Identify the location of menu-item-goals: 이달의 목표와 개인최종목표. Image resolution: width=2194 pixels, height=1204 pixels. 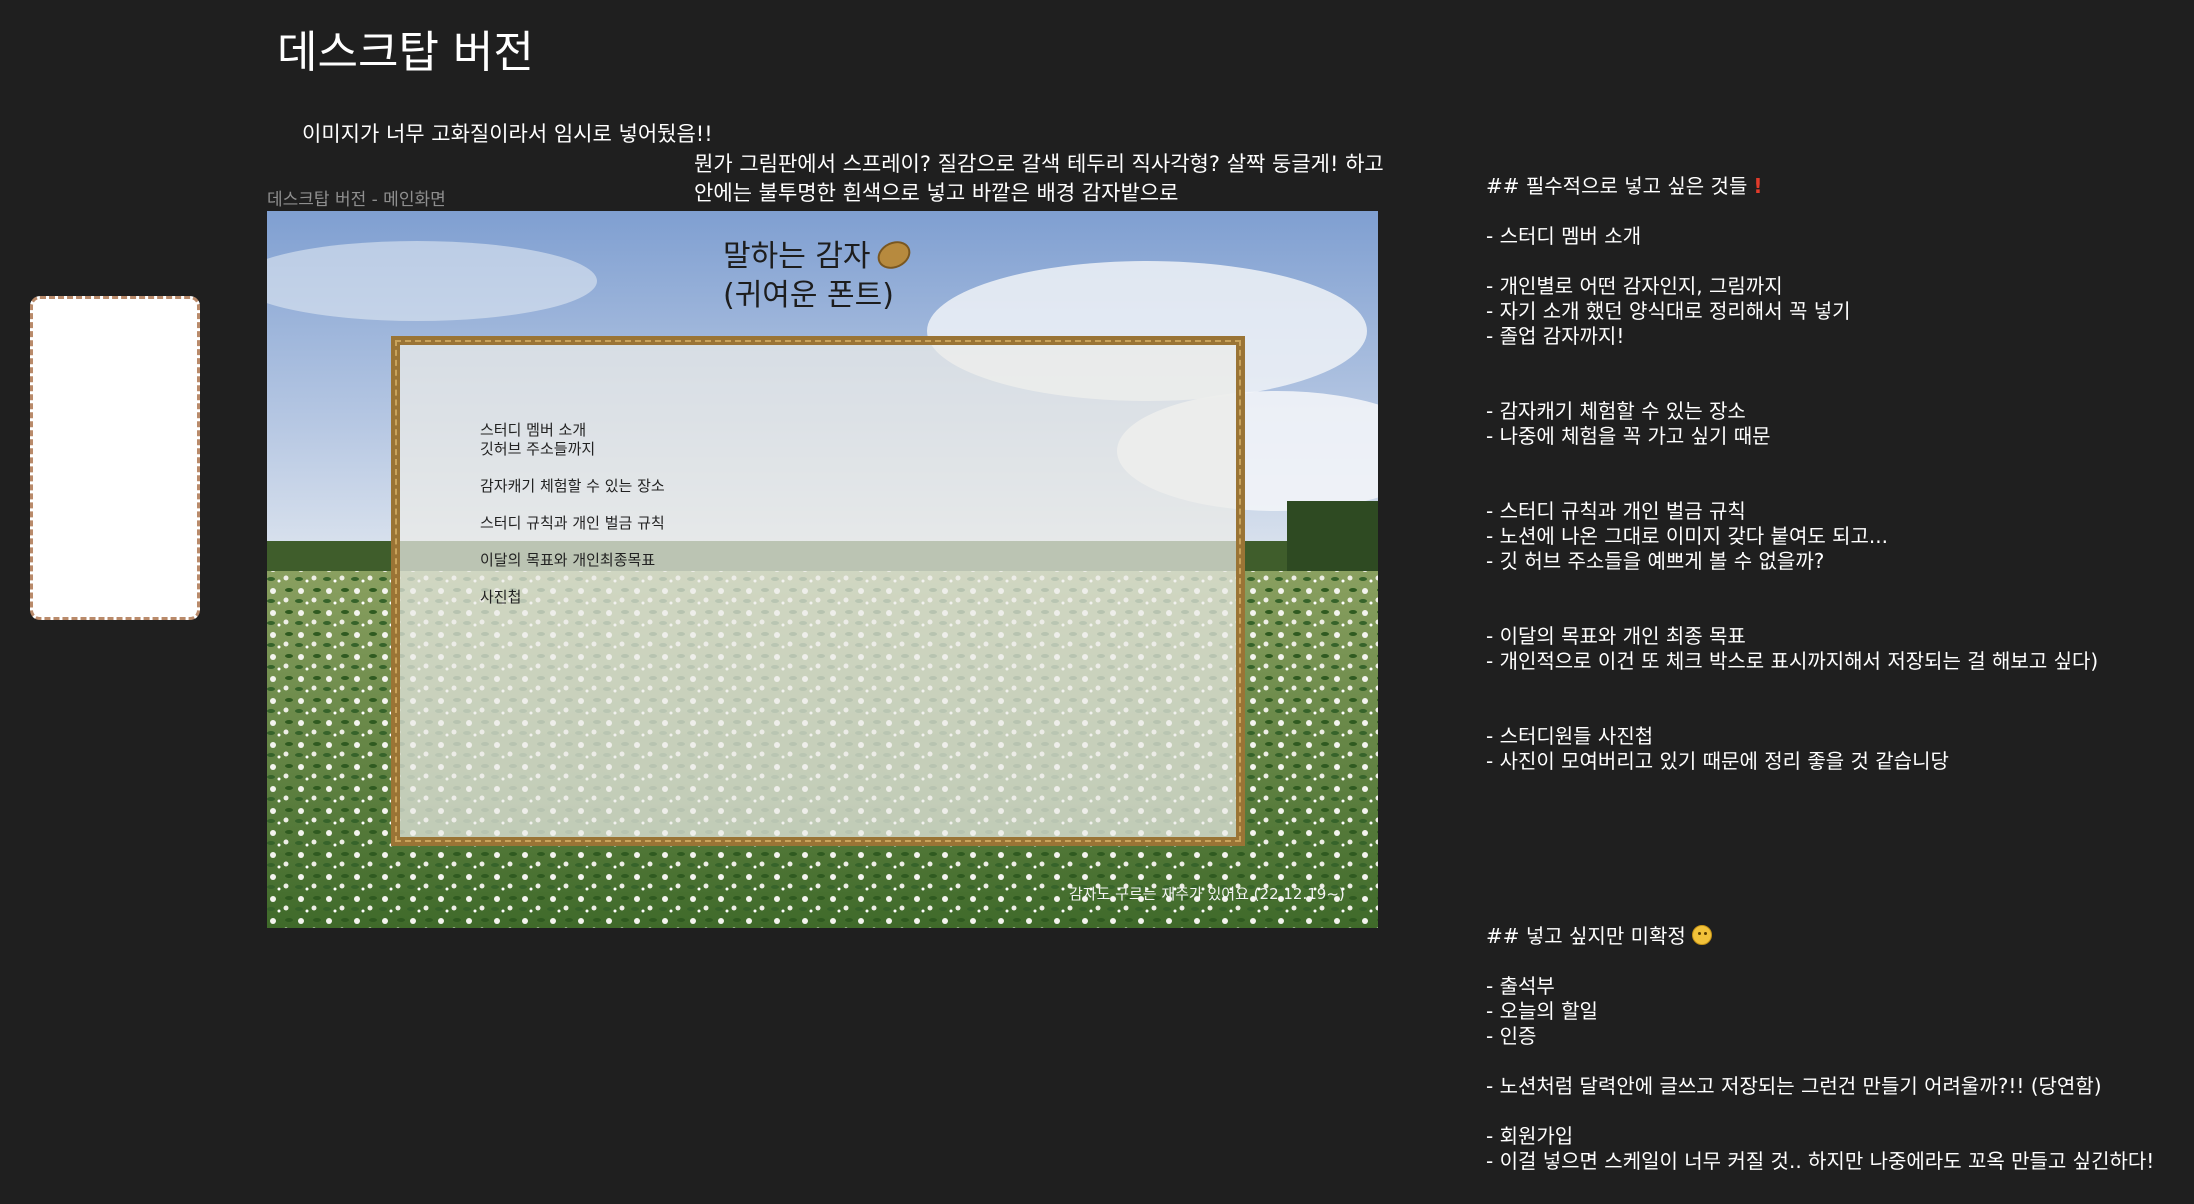
(572, 560).